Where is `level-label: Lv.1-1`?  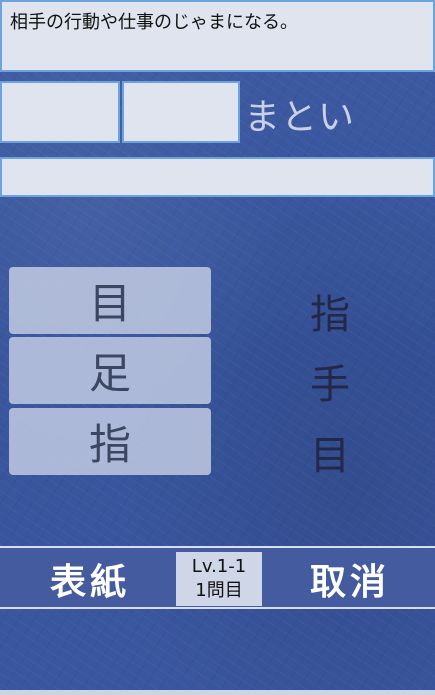
level-label: Lv.1-1 is located at coordinates (219, 566).